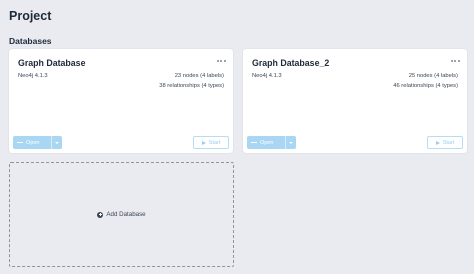  Describe the element at coordinates (425, 86) in the screenshot. I see `relationships-count: 46 relationships (4 types)` at that location.